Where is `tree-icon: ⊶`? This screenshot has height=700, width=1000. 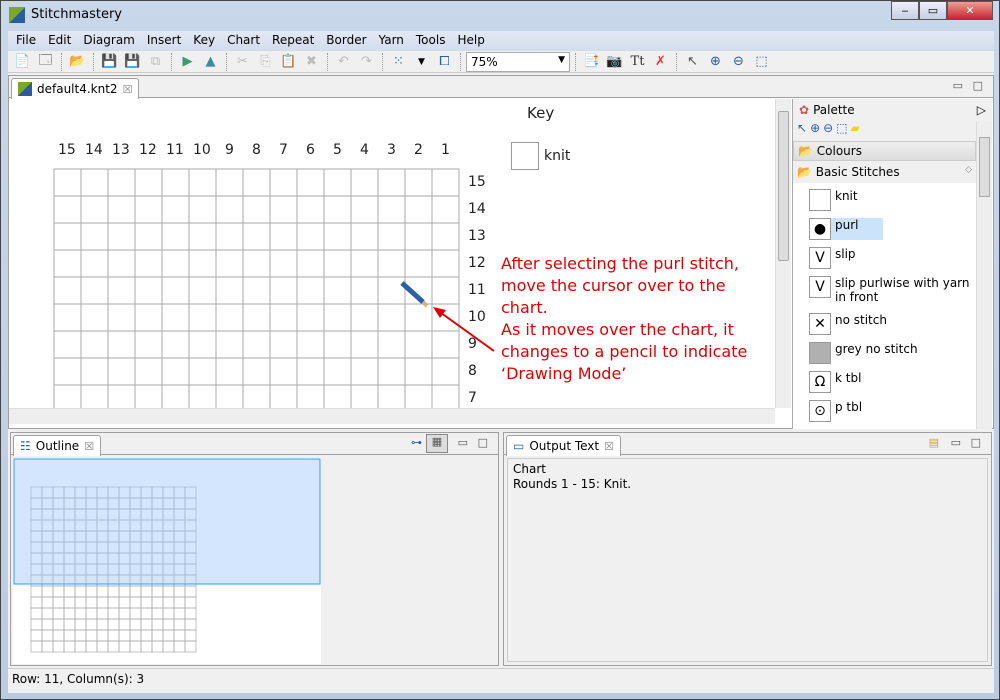
tree-icon: ⊶ is located at coordinates (416, 442).